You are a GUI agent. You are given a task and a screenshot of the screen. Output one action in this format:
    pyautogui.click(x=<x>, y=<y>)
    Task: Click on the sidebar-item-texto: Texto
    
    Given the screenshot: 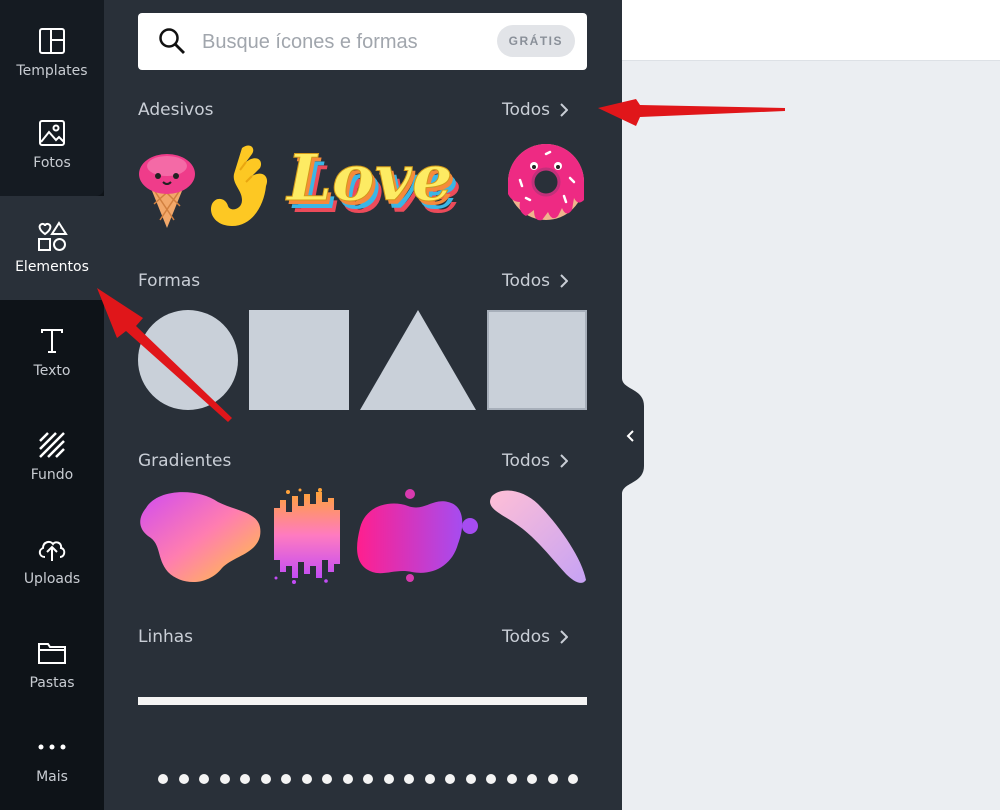 What is the action you would take?
    pyautogui.click(x=52, y=352)
    